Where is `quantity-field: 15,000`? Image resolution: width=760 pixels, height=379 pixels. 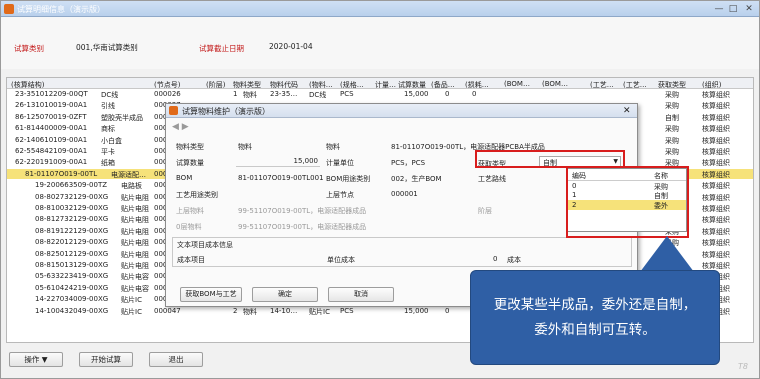
quantity-field: 15,000 is located at coordinates (278, 161).